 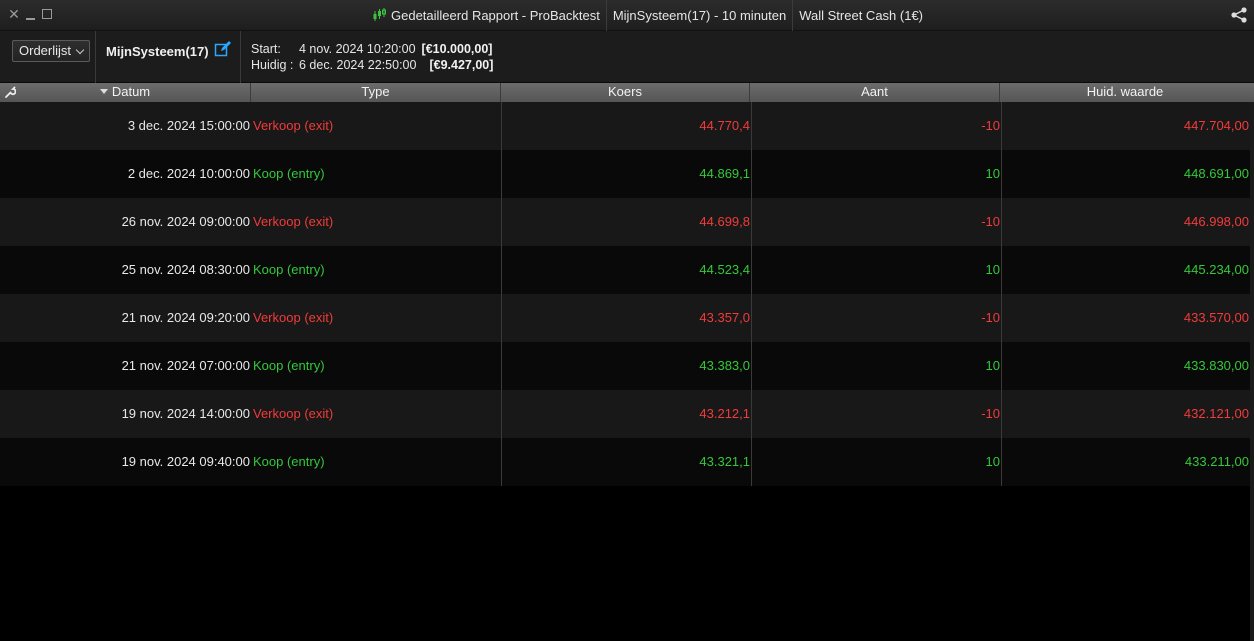 I want to click on cell-date: 2 dec. 2024 10:00:00, so click(x=188, y=173).